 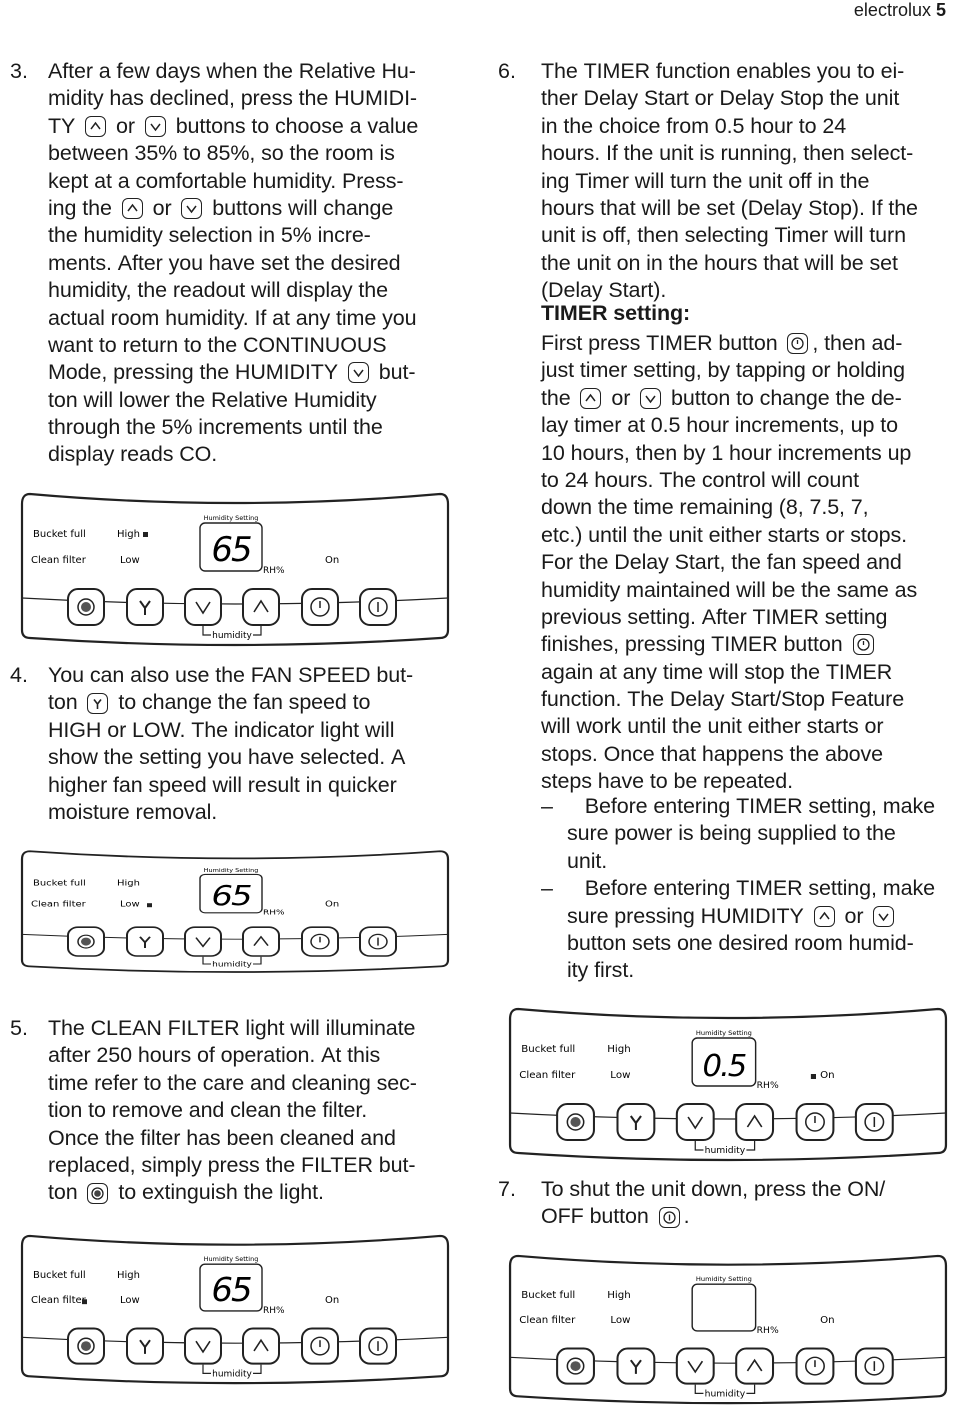 I want to click on text: through the 5% increments until the, so click(x=215, y=427).